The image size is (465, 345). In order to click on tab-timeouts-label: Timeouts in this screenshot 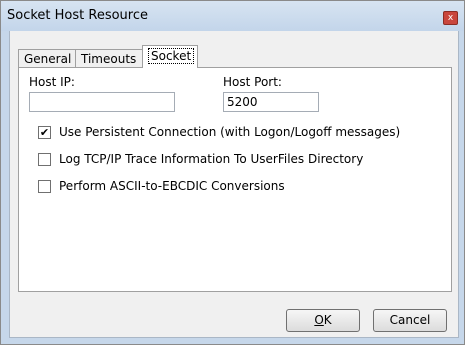, I will do `click(109, 59)`.